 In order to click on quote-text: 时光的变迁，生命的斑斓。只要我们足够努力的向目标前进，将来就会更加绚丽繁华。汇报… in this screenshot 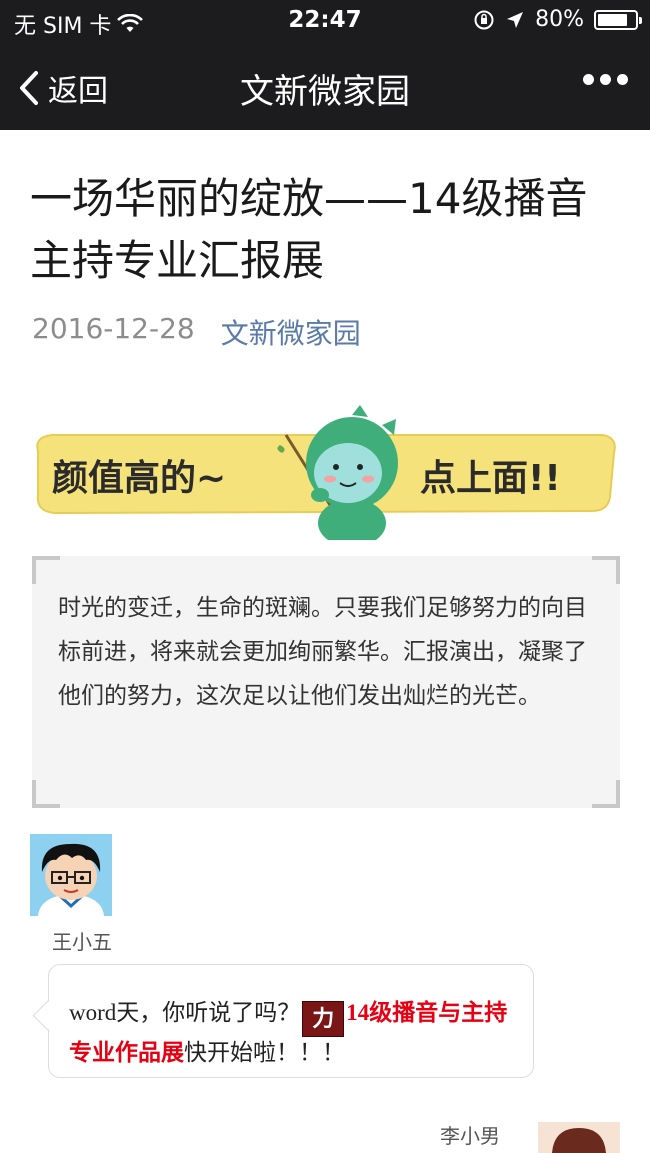, I will do `click(322, 652)`.